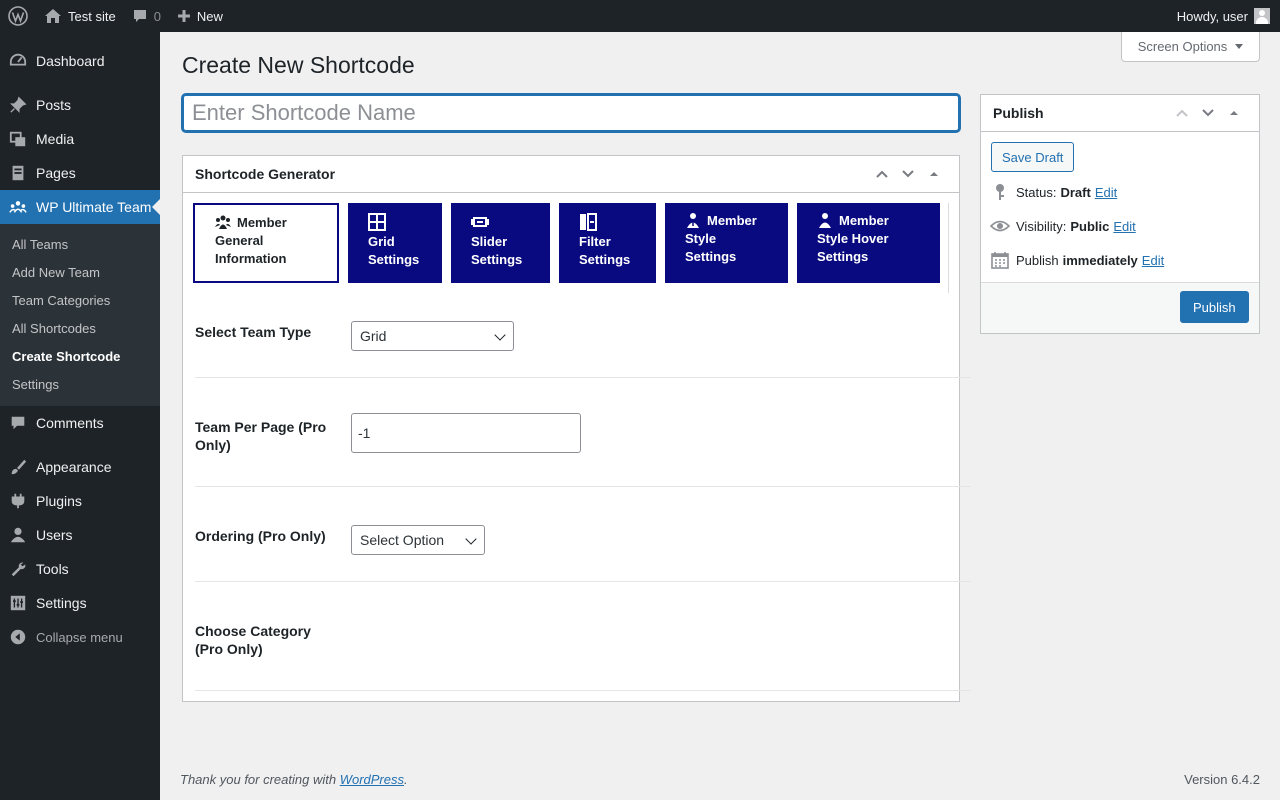 This screenshot has width=1280, height=800. Describe the element at coordinates (80, 139) in the screenshot. I see `sidebar-item-media: Media` at that location.